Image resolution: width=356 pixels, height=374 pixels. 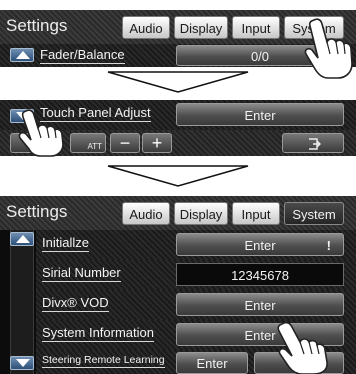 I want to click on list-item-serial-number: Sirial Number 12345678, so click(x=196, y=275).